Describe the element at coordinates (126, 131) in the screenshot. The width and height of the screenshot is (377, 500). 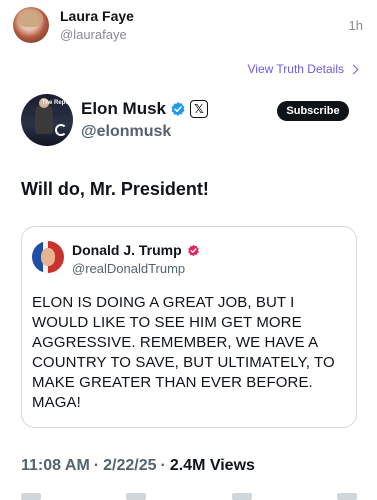
I see `x-author-handle: @elonmusk` at that location.